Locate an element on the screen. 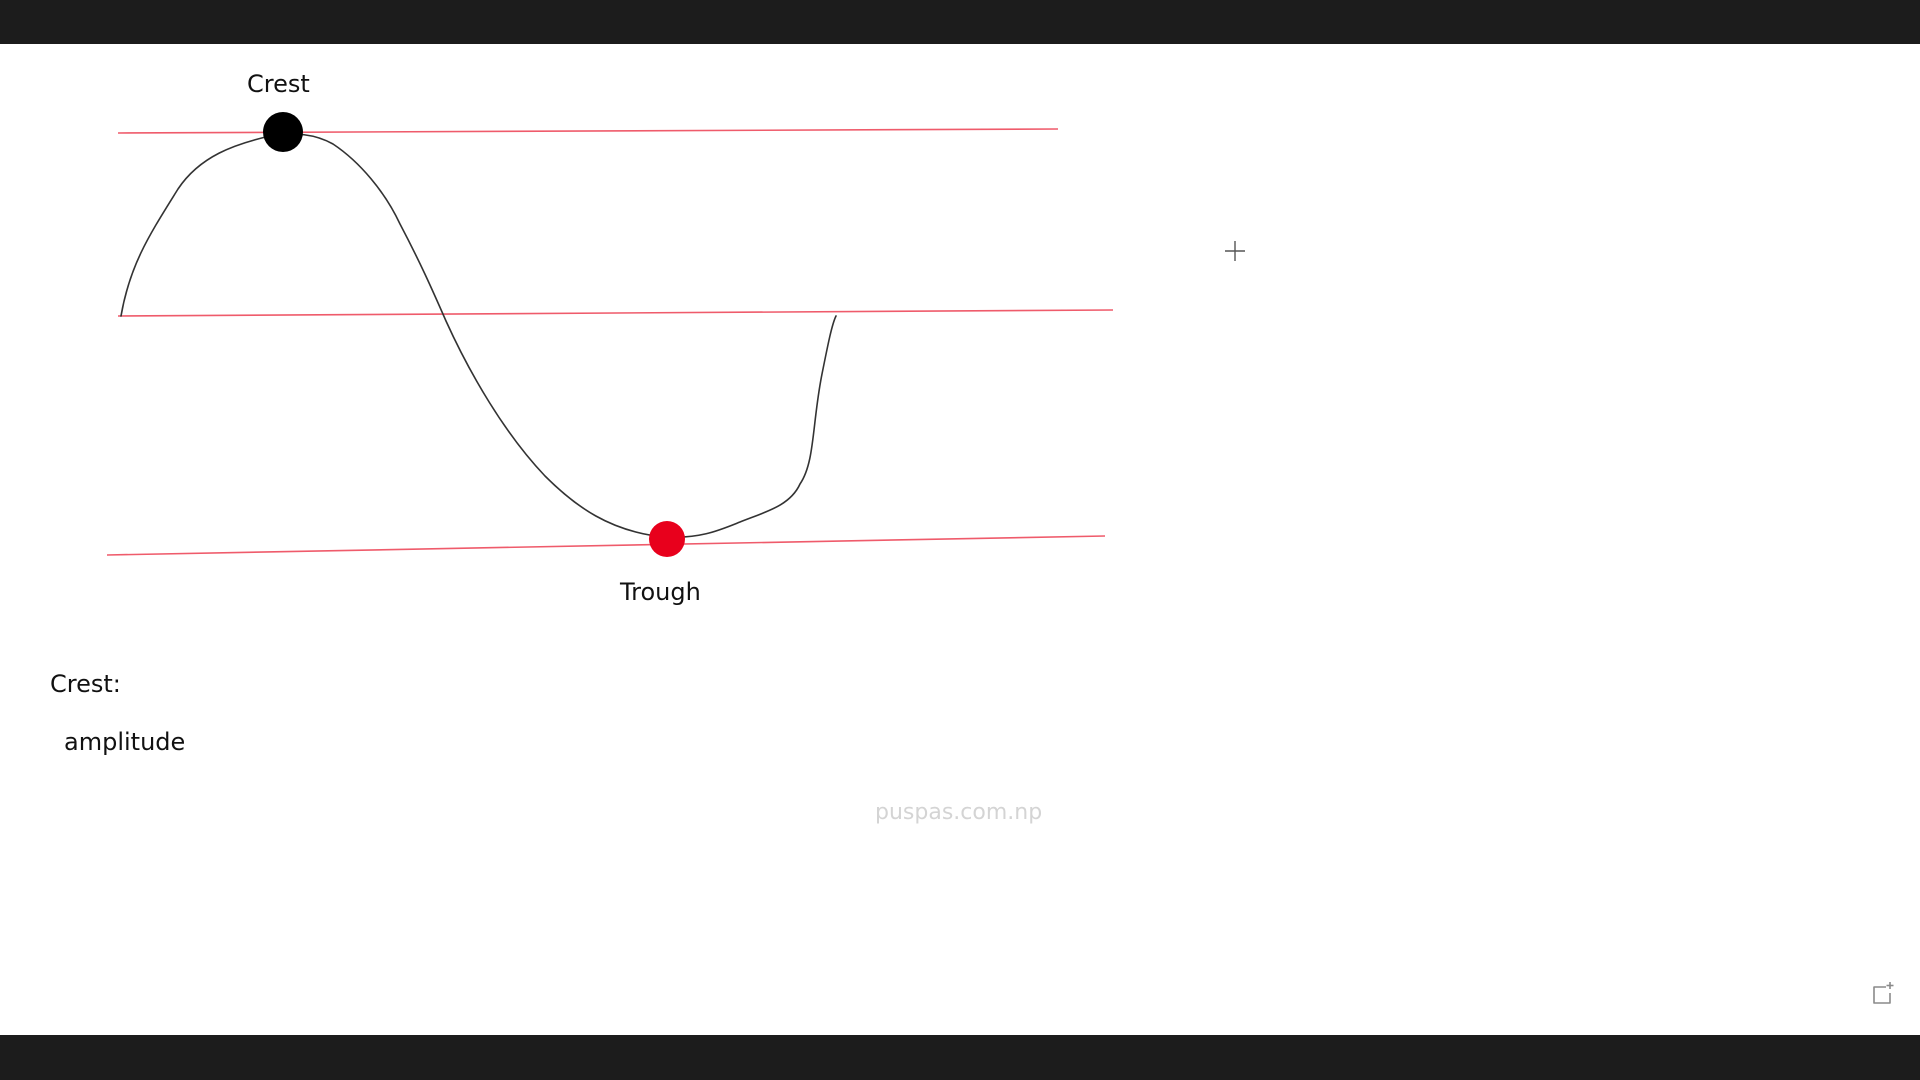 This screenshot has width=1920, height=1080. trough-label: Trough is located at coordinates (660, 592).